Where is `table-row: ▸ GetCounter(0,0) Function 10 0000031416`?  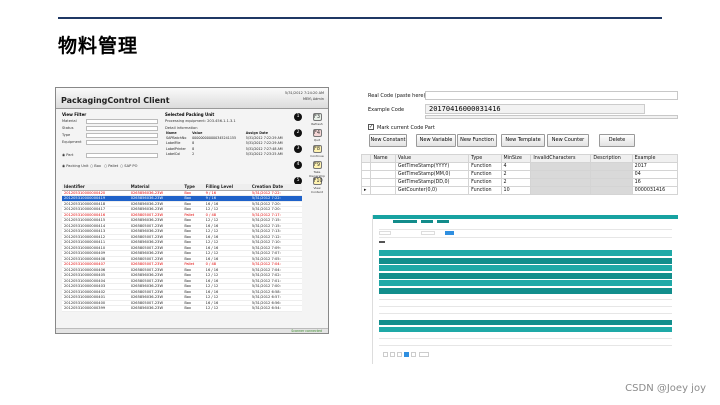
table-row: ▸ GetCounter(0,0) Function 10 0000031416 is located at coordinates (519, 190).